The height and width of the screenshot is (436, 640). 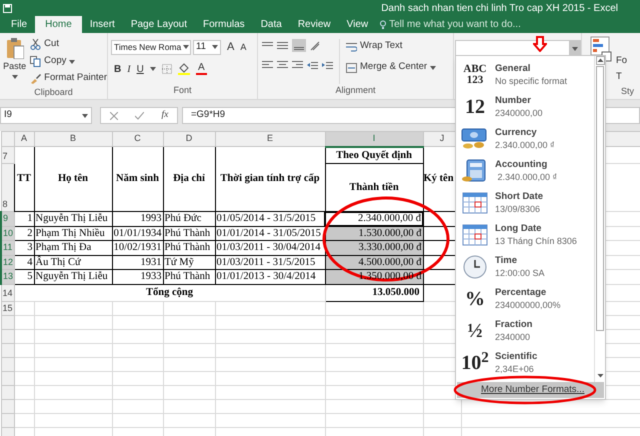 What do you see at coordinates (189, 178) in the screenshot?
I see `column-heading: Địa chỉ` at bounding box center [189, 178].